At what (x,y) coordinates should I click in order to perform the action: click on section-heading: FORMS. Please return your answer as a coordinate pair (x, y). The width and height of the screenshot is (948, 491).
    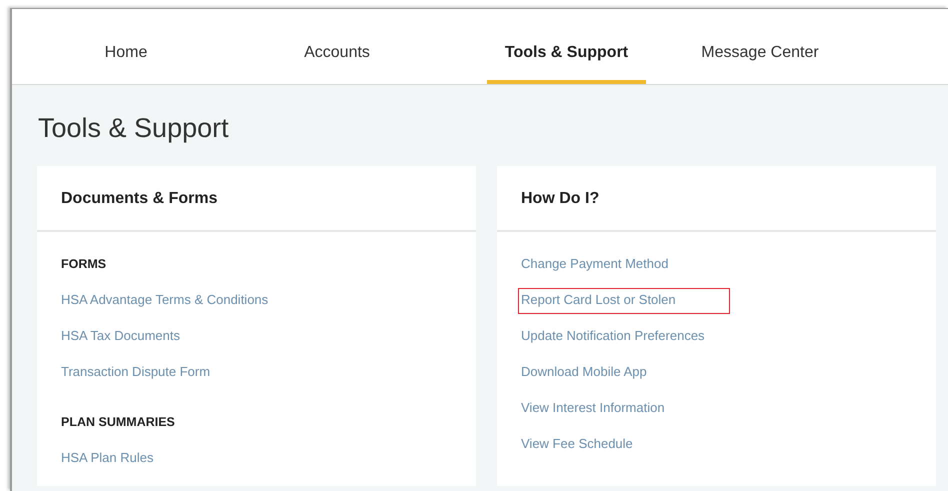
    Looking at the image, I should click on (83, 264).